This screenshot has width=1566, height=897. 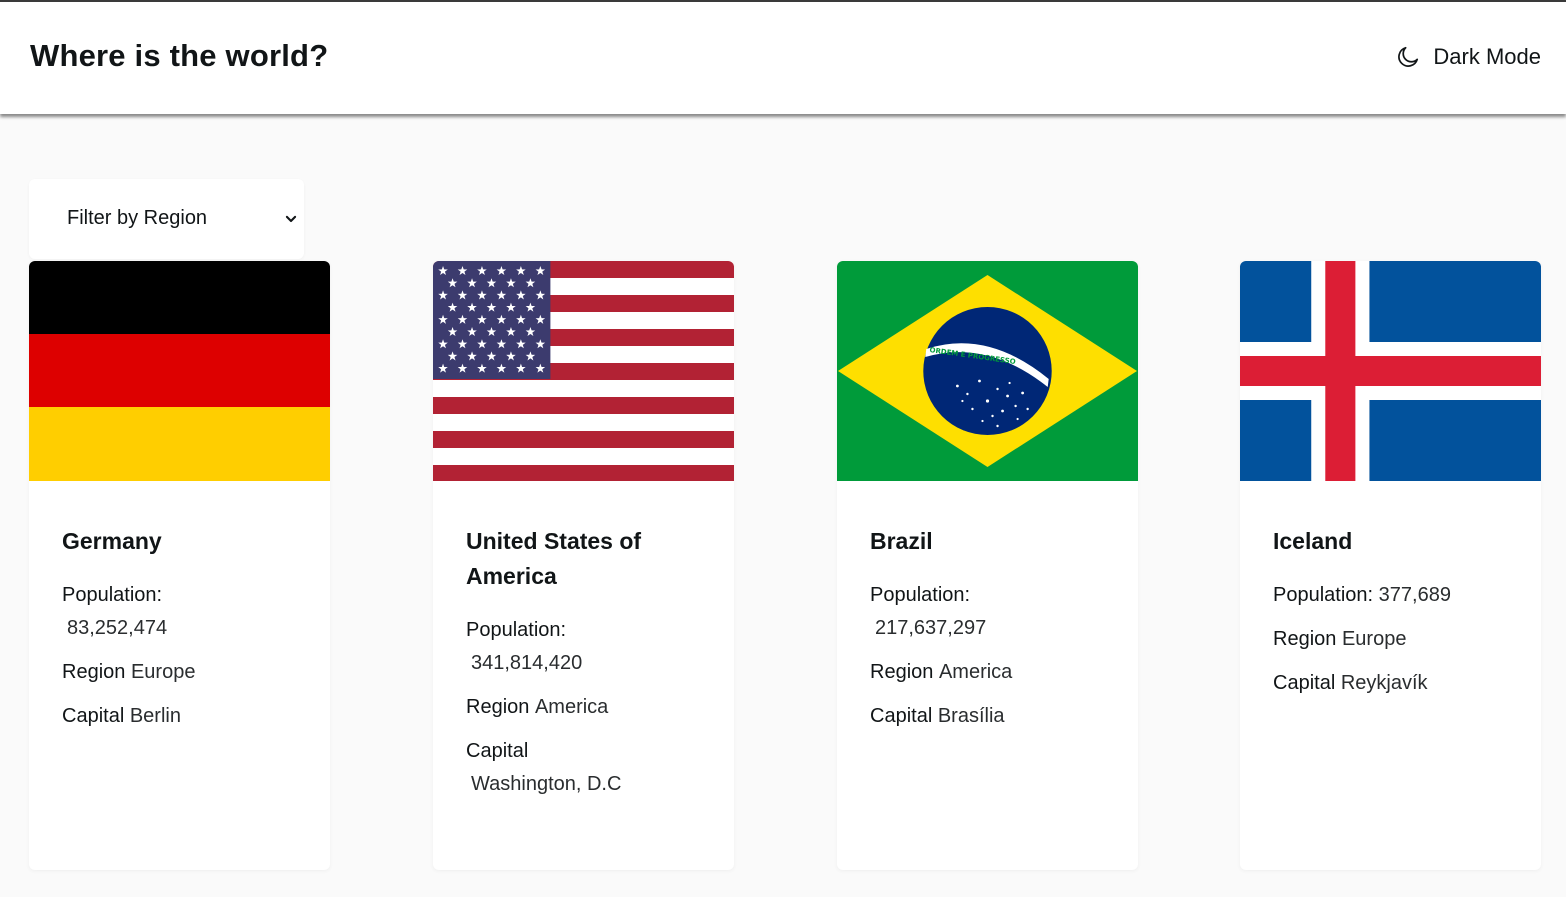 I want to click on population-value: 341,814,420, so click(x=527, y=663).